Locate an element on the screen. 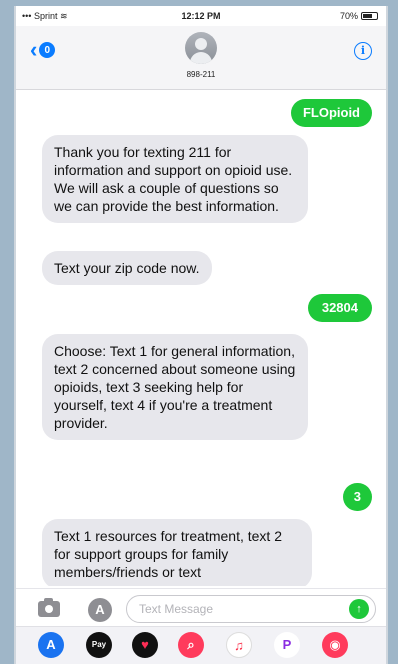  unread-badge: 0 is located at coordinates (47, 50).